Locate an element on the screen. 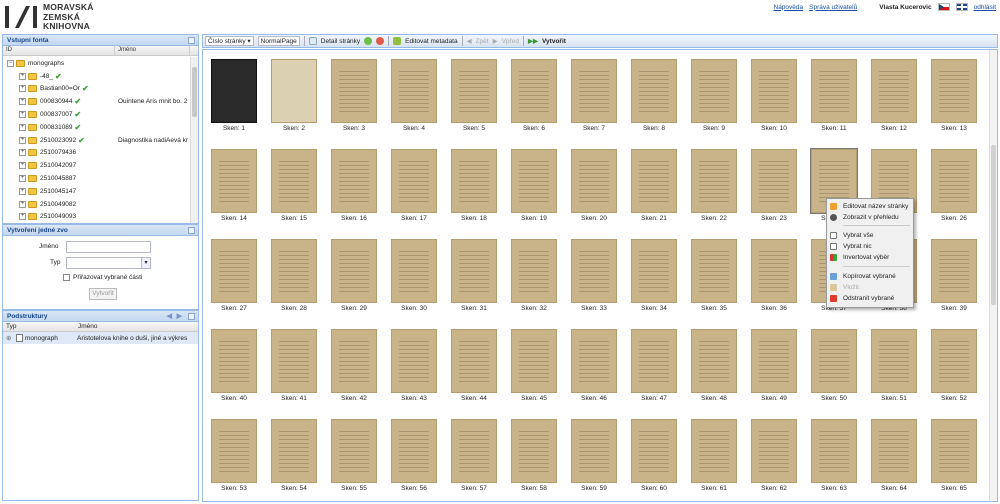 This screenshot has height=504, width=1000. magnifier-icon is located at coordinates (312, 41).